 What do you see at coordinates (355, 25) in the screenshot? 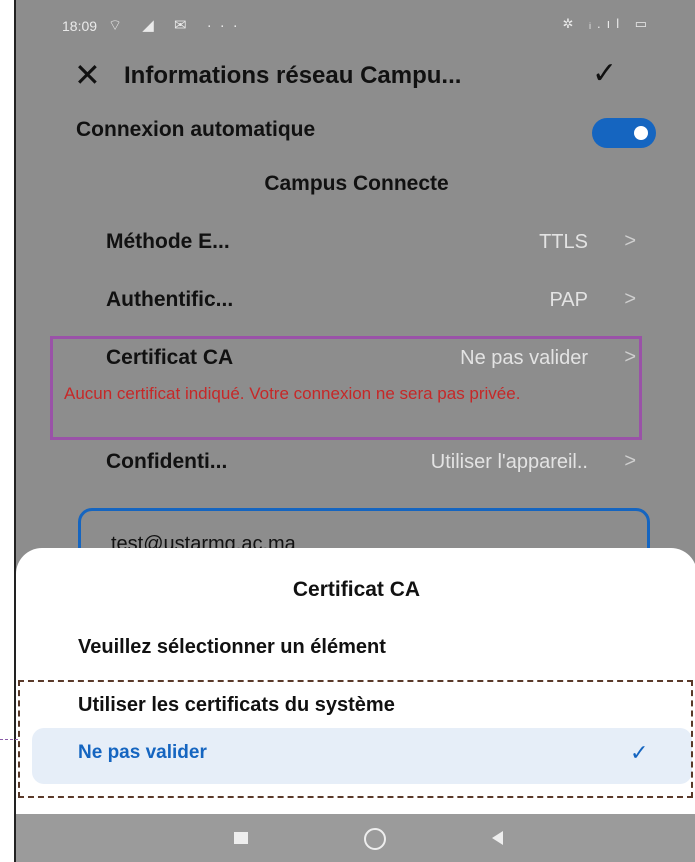
I see `status-bar: 18:09 ⌔ ◢ ✉ ··· ✲ ᵢ.ıl ▭` at bounding box center [355, 25].